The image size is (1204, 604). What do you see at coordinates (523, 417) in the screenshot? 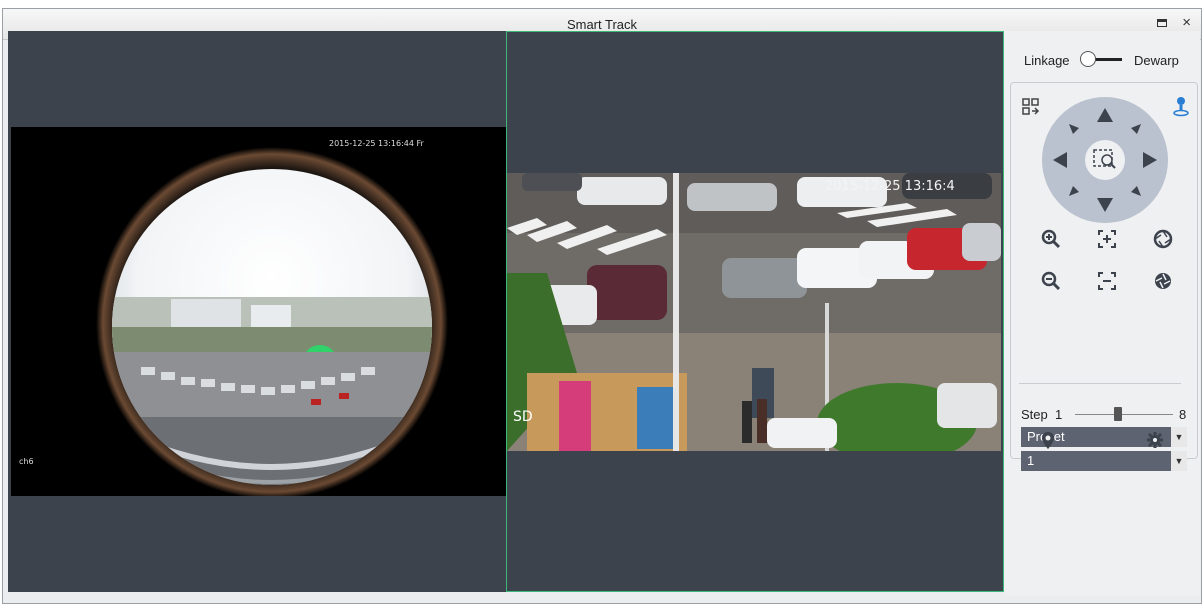
I see `sd-label: SD` at bounding box center [523, 417].